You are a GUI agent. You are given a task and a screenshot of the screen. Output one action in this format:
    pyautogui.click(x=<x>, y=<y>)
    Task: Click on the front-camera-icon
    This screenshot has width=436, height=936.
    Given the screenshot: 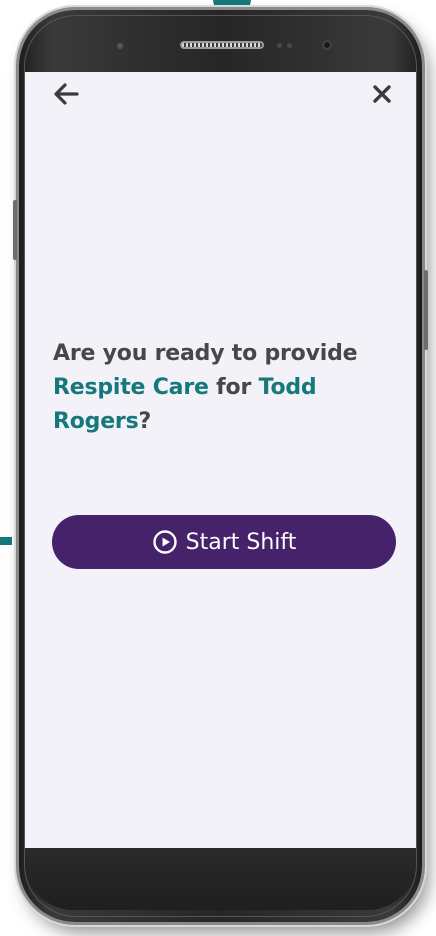 What is the action you would take?
    pyautogui.click(x=327, y=45)
    